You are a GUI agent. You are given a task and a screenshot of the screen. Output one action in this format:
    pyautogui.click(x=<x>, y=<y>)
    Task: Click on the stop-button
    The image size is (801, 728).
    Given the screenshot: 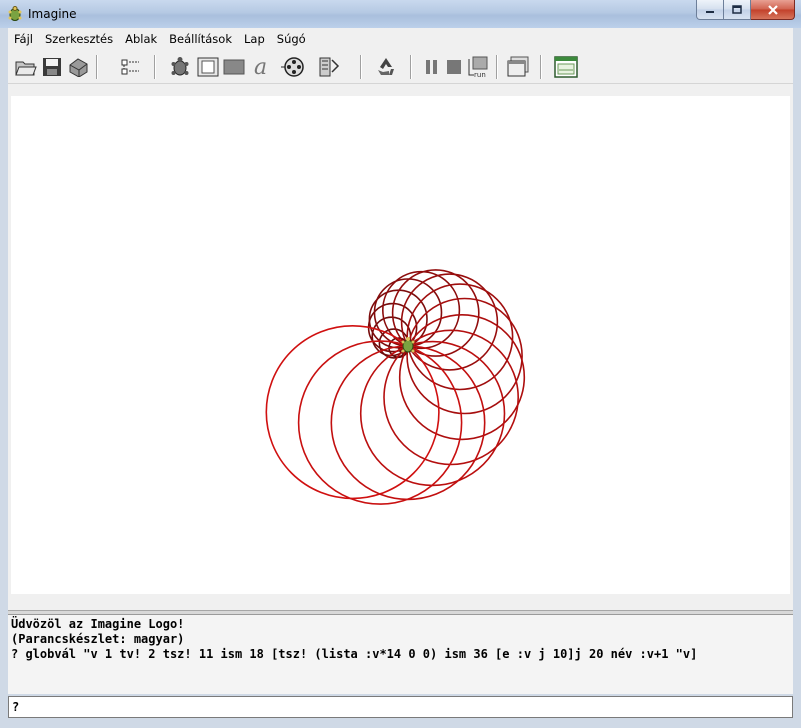 What is the action you would take?
    pyautogui.click(x=454, y=67)
    